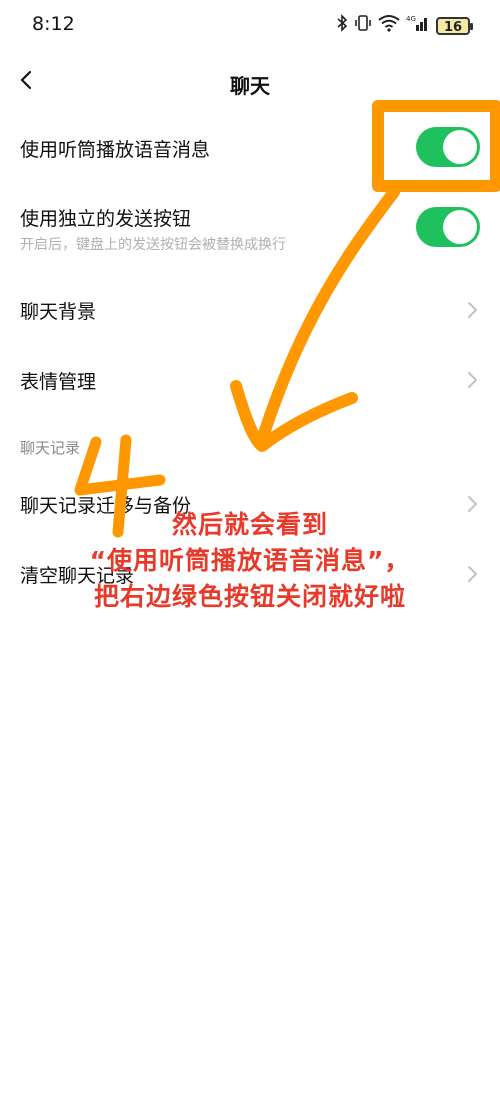 This screenshot has height=1099, width=500. I want to click on section-header-chat-history: 聊天记录, so click(50, 448).